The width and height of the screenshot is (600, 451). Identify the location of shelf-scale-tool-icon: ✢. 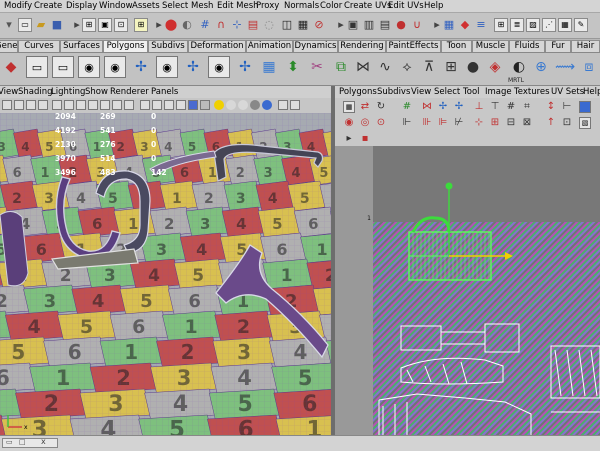
(245, 67).